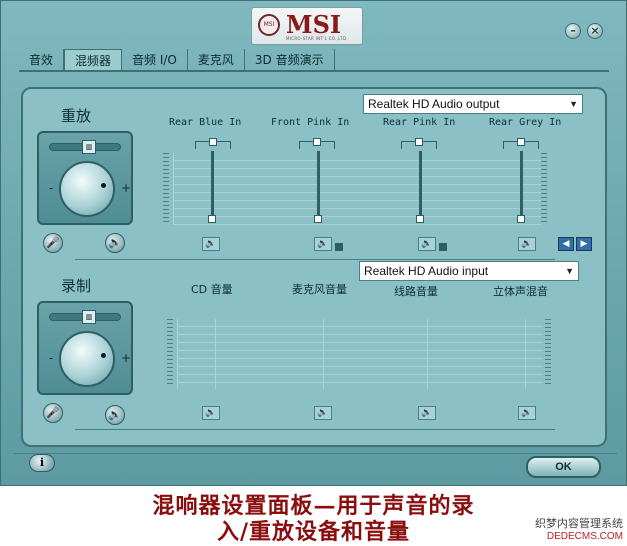 The image size is (627, 546). I want to click on record-mute-icon: 🔊, so click(115, 415).